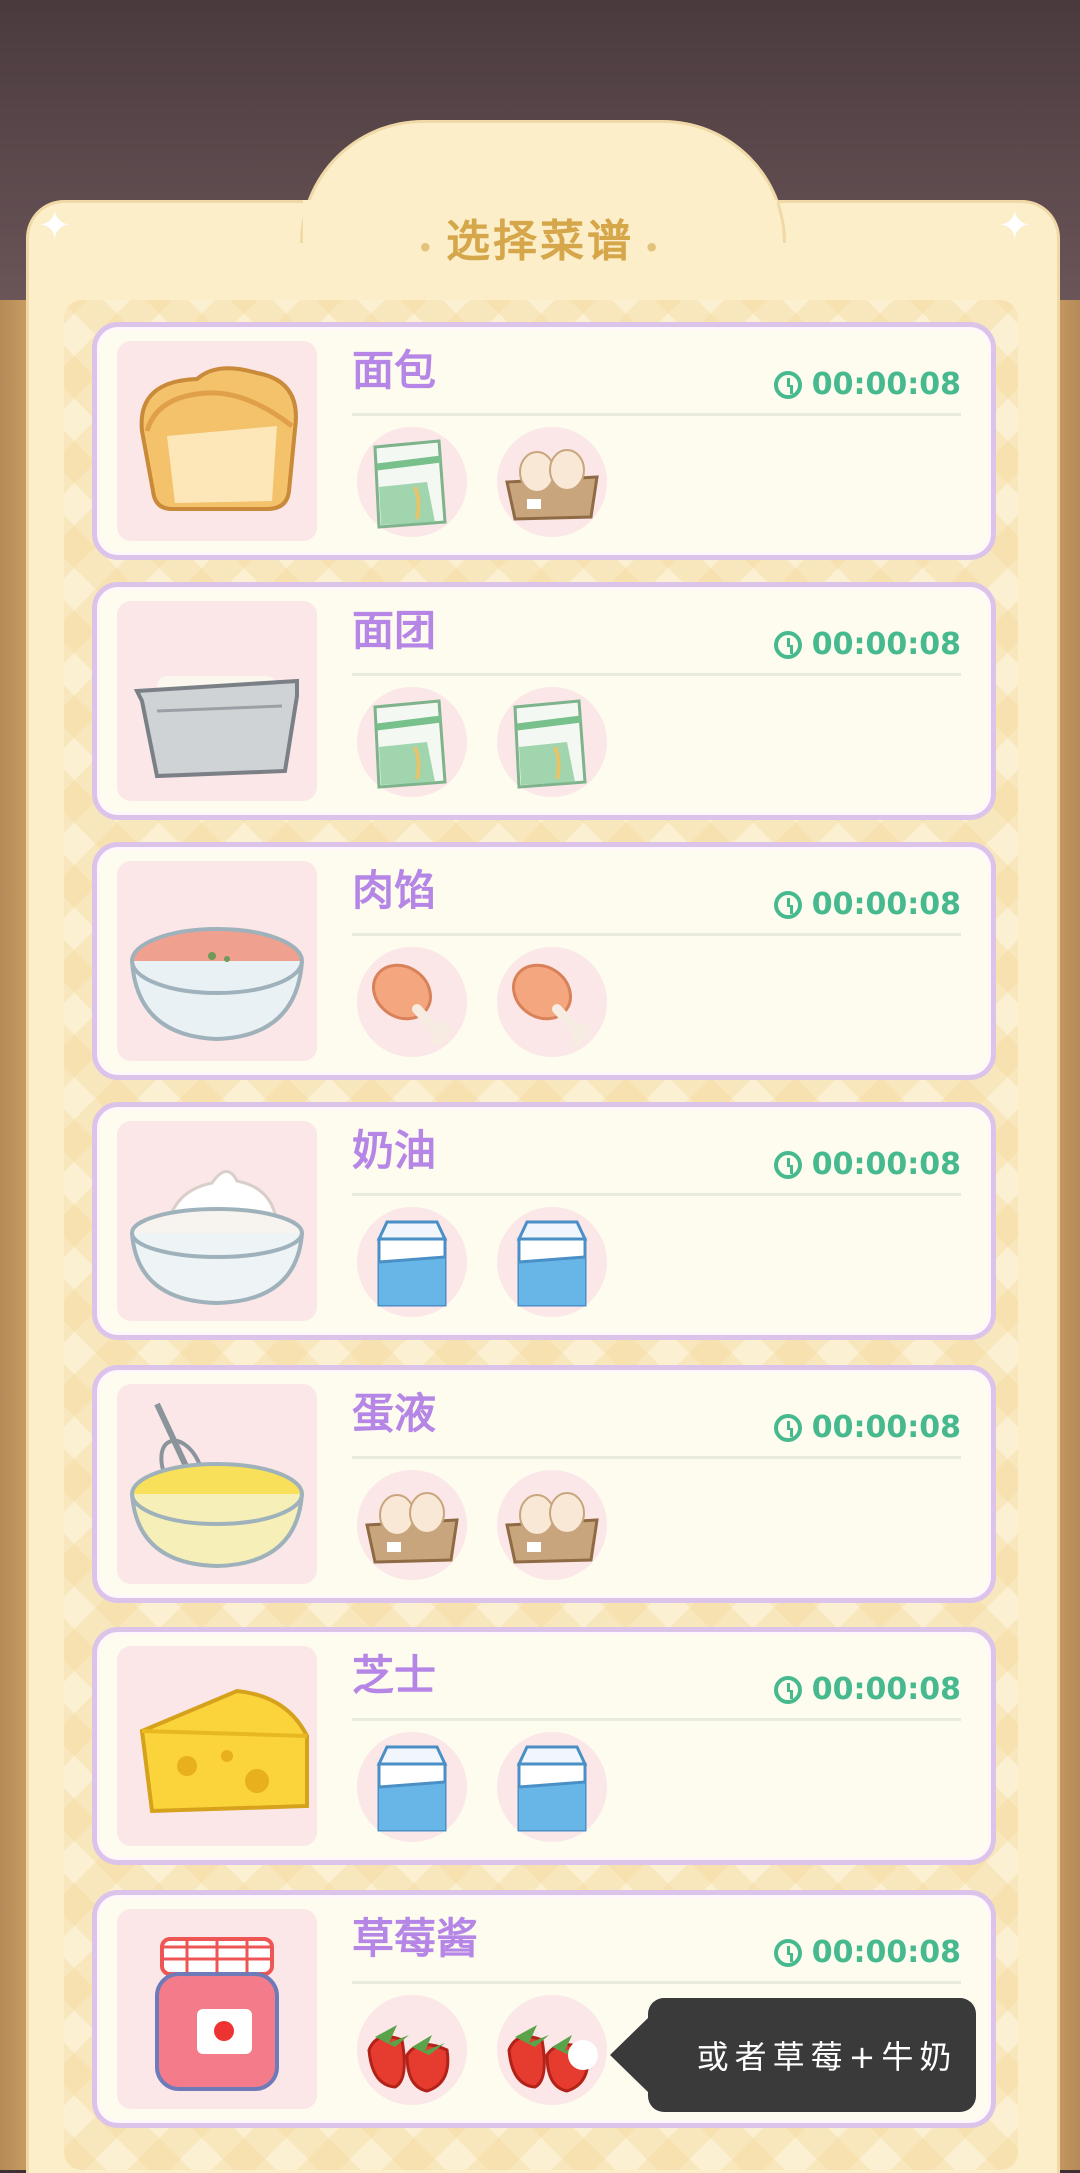 The image size is (1080, 2173). What do you see at coordinates (394, 1150) in the screenshot?
I see `recipe-name: 奶油` at bounding box center [394, 1150].